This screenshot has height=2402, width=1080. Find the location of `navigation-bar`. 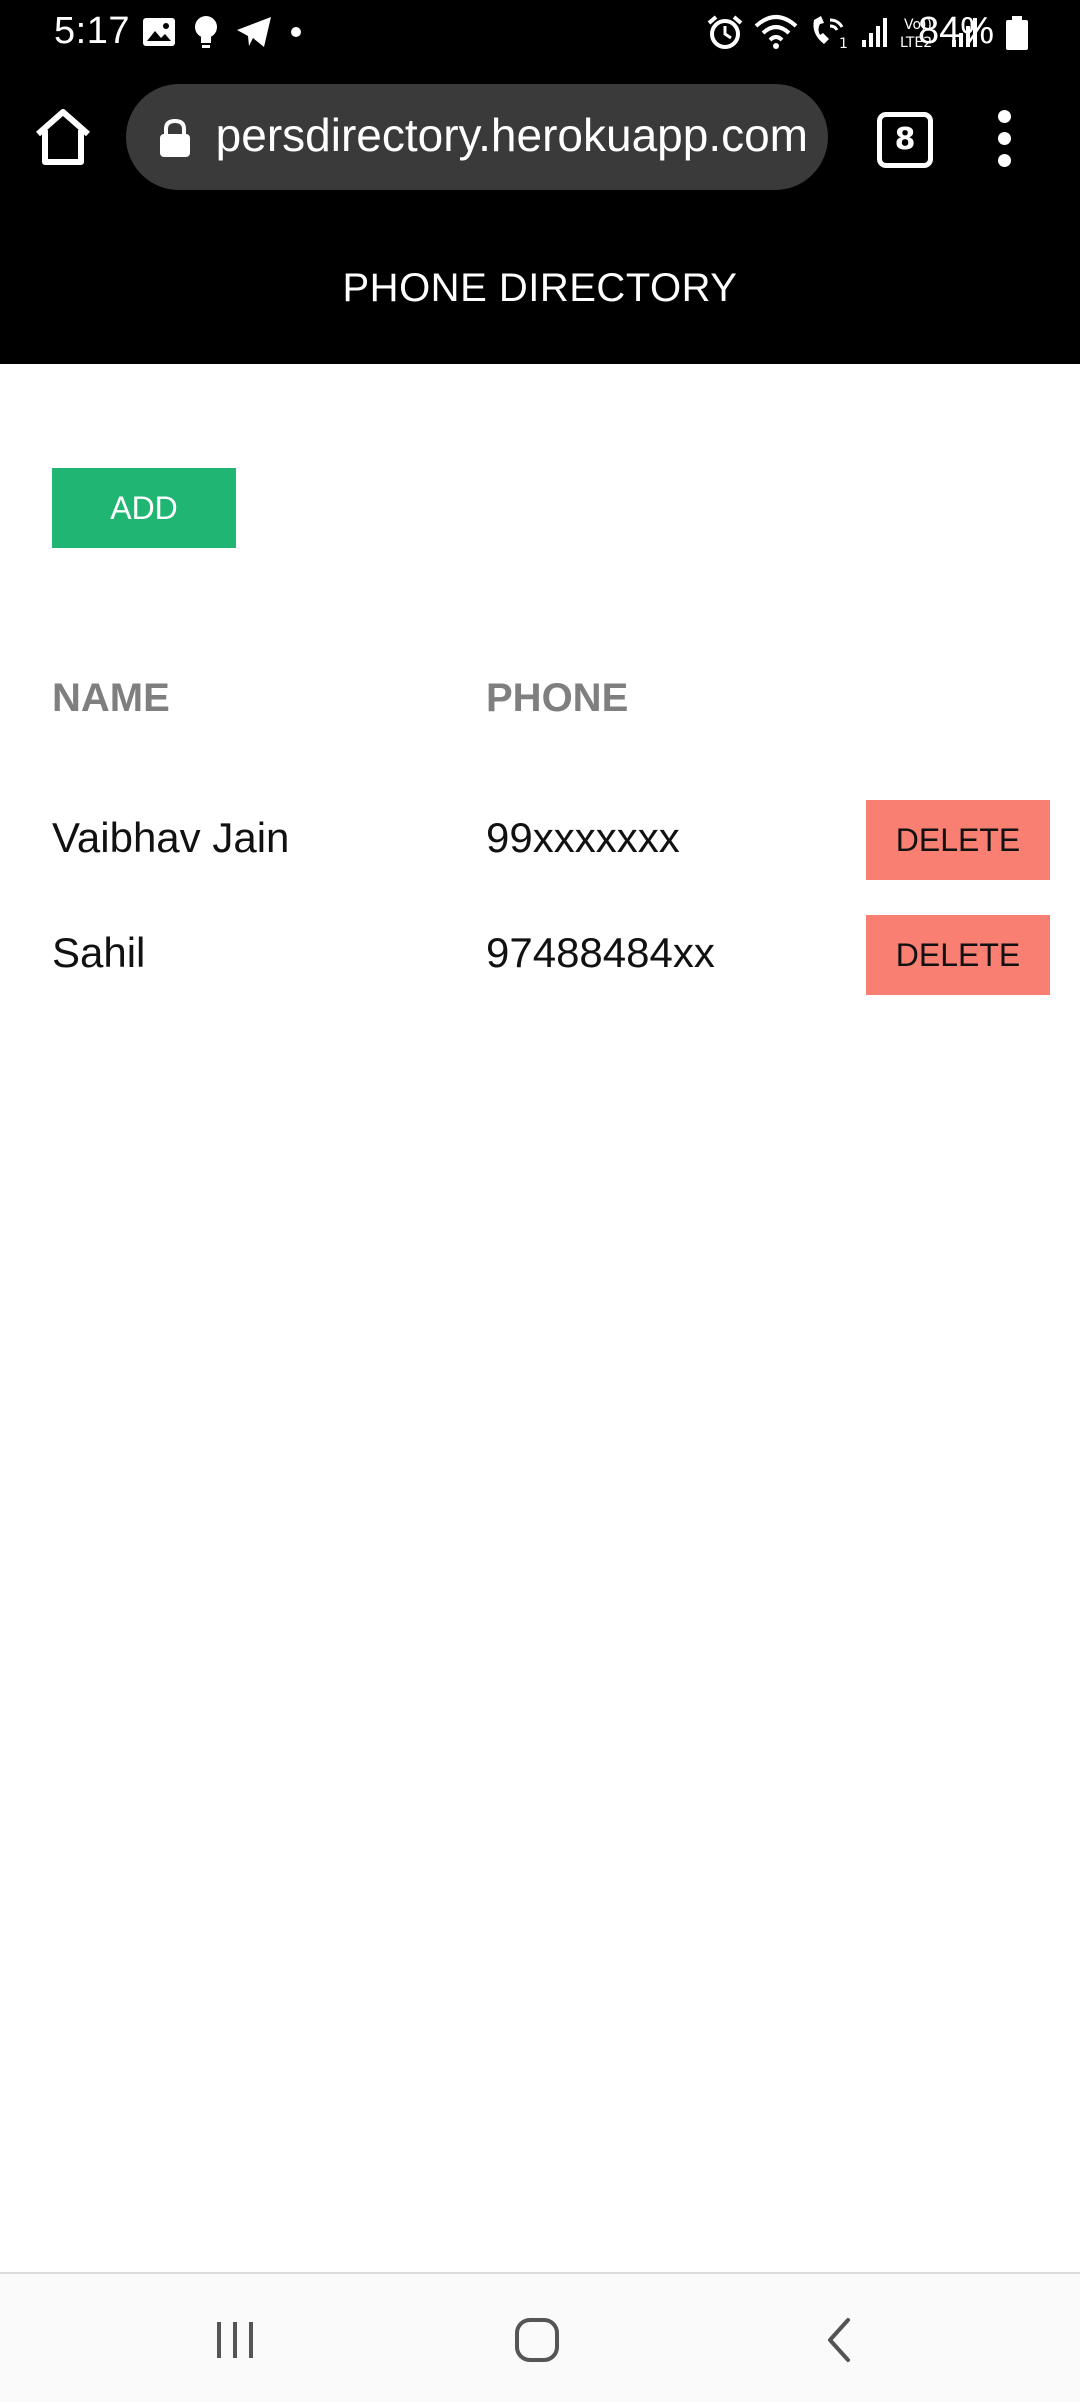

navigation-bar is located at coordinates (540, 2337).